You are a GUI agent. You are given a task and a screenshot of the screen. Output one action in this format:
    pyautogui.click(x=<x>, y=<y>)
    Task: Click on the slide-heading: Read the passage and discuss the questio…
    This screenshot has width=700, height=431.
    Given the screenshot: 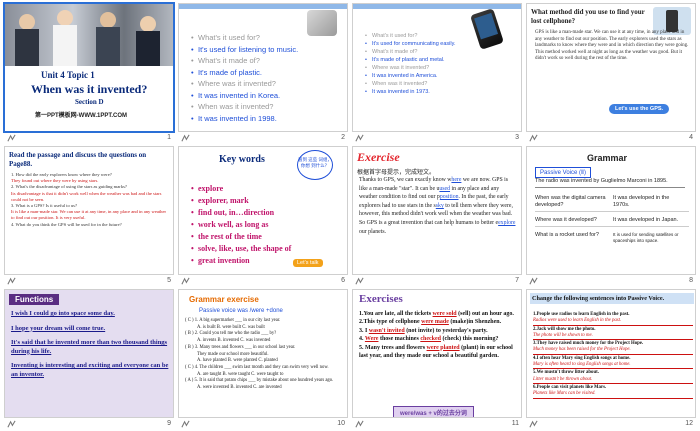 What is the action you would take?
    pyautogui.click(x=78, y=159)
    